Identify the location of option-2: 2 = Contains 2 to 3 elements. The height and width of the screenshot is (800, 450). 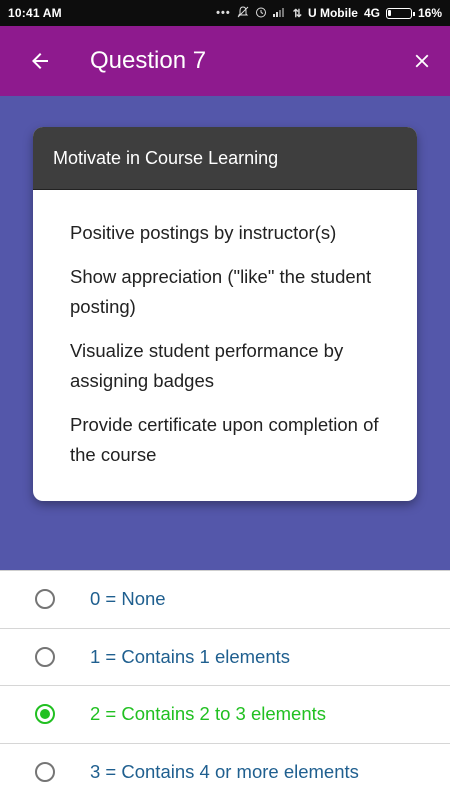
(225, 714).